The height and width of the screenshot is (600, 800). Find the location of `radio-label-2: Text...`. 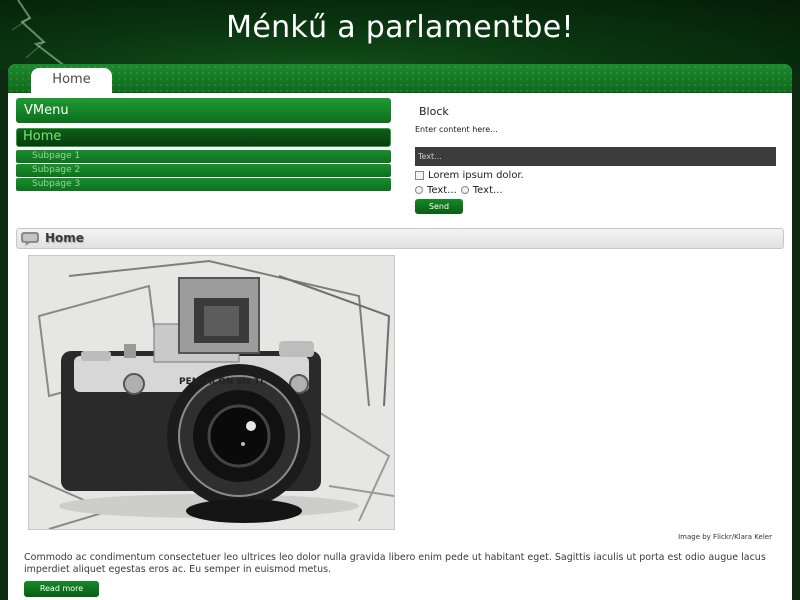

radio-label-2: Text... is located at coordinates (487, 190).